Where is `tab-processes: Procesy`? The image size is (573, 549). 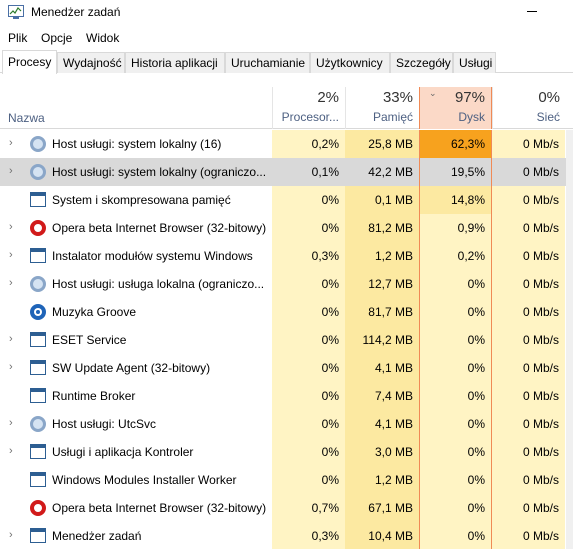
tab-processes: Procesy is located at coordinates (29, 62).